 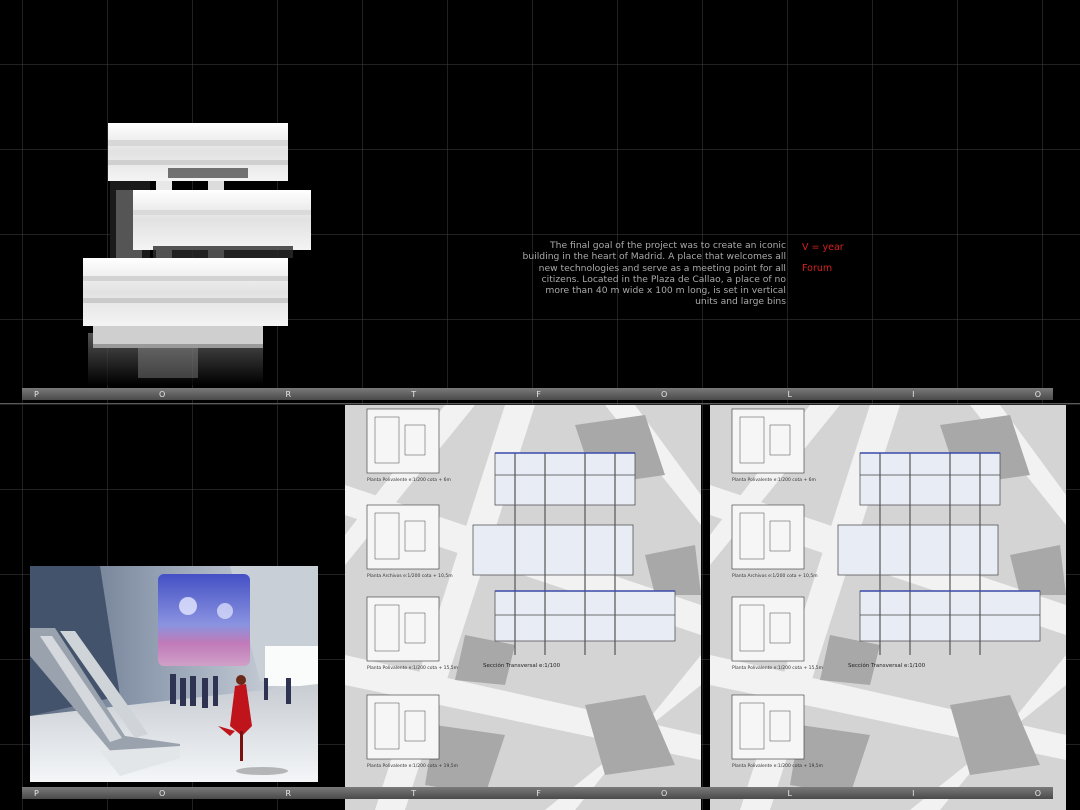 What do you see at coordinates (197, 254) in the screenshot?
I see `model-photo` at bounding box center [197, 254].